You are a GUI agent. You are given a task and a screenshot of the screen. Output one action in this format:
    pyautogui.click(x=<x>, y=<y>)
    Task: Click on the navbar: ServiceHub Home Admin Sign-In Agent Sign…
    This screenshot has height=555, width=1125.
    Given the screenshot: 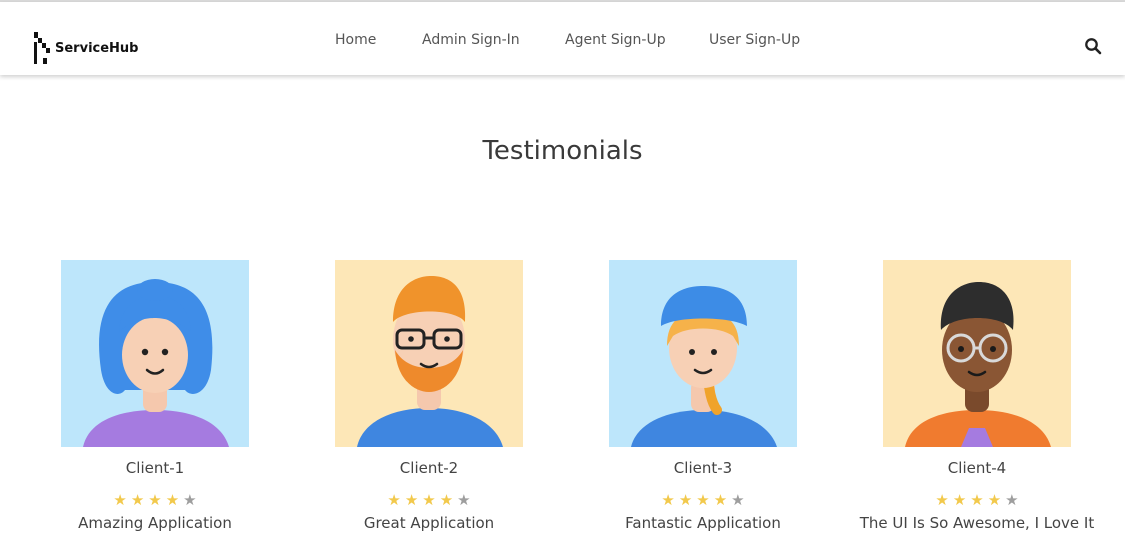 What is the action you would take?
    pyautogui.click(x=562, y=38)
    